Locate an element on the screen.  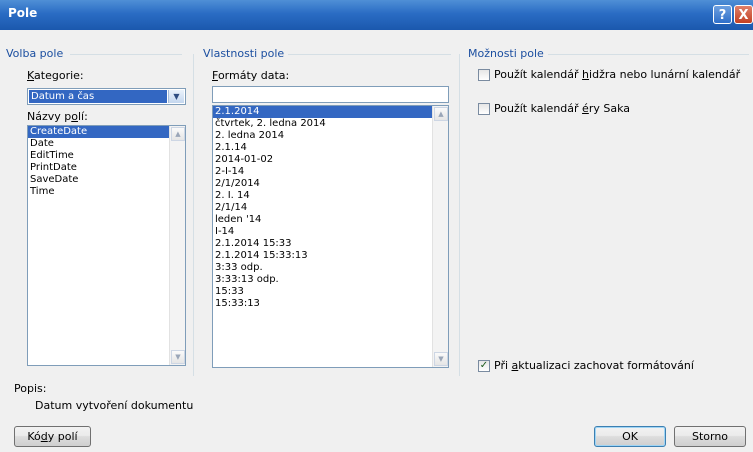
close-button: X is located at coordinates (743, 14).